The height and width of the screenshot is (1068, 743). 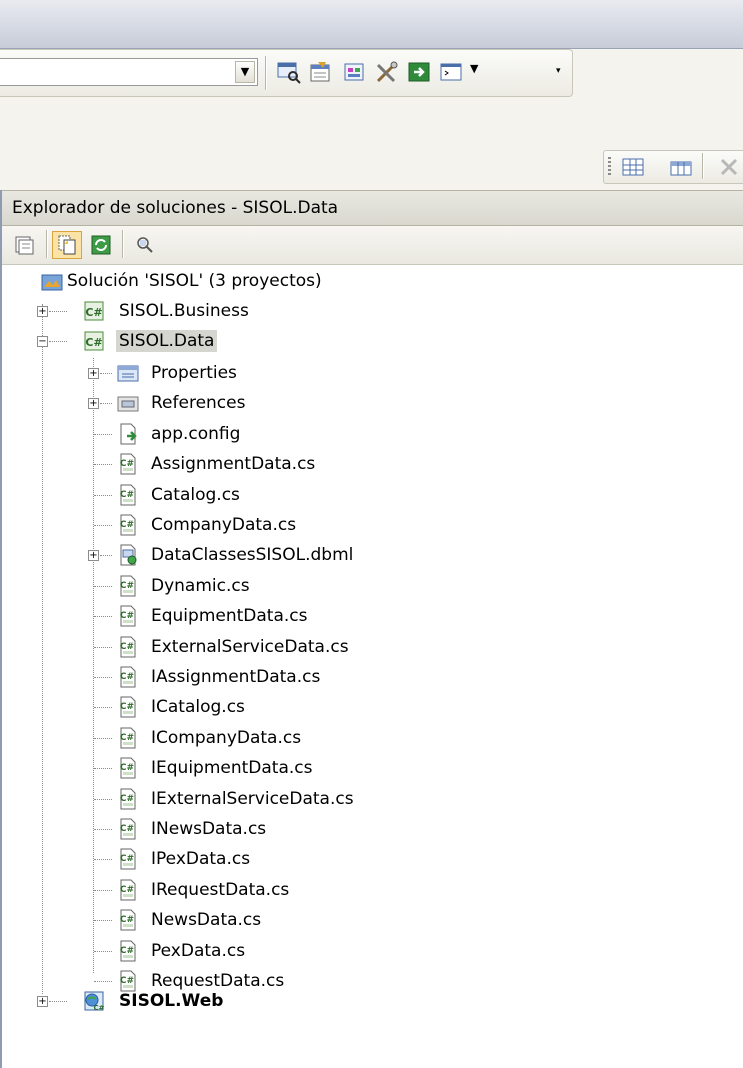 I want to click on file-label: IRequestData.cs, so click(x=220, y=890).